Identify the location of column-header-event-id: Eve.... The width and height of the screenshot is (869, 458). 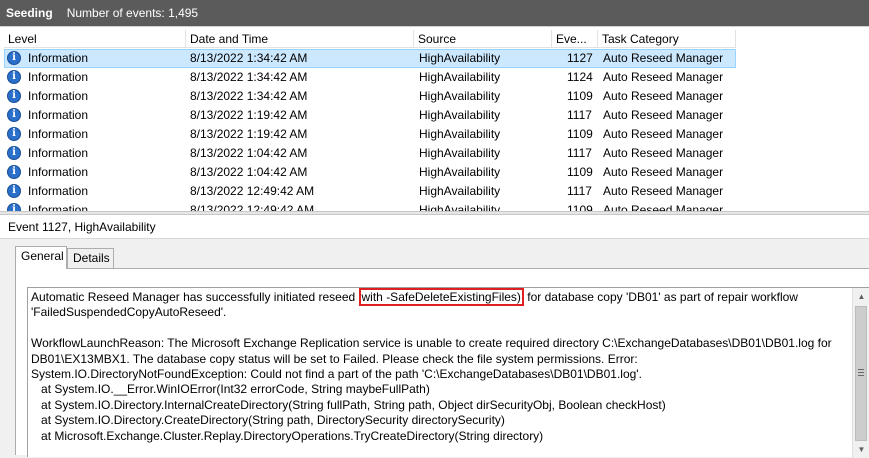
(575, 39).